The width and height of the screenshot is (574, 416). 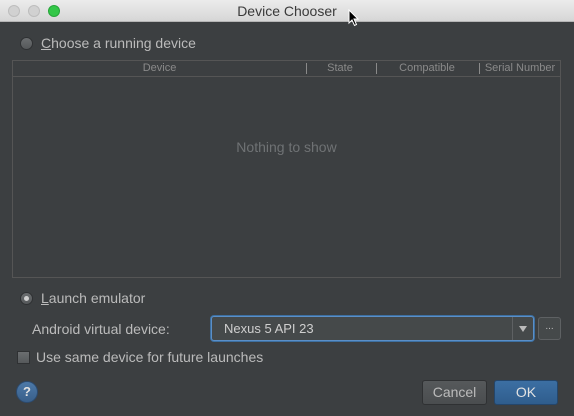 What do you see at coordinates (340, 68) in the screenshot?
I see `column-header-state: State` at bounding box center [340, 68].